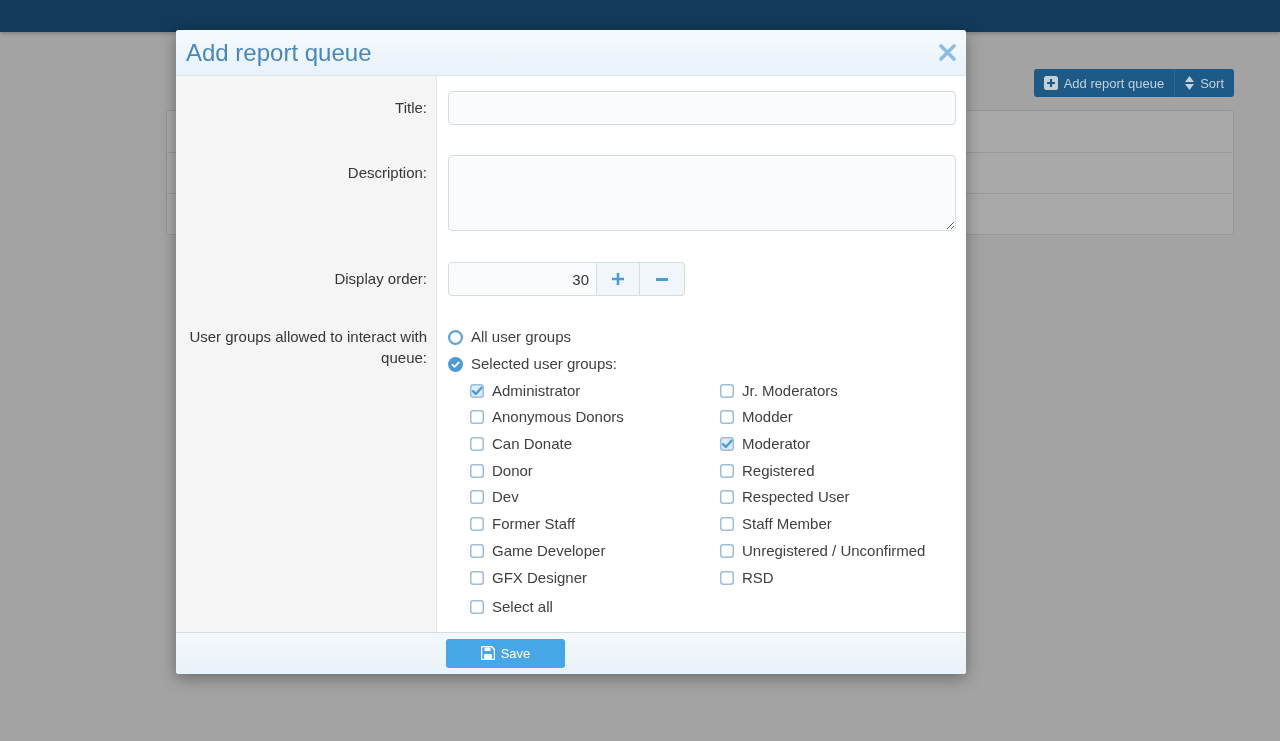 Image resolution: width=1280 pixels, height=741 pixels. I want to click on checkbox-label: Respected User, so click(796, 497).